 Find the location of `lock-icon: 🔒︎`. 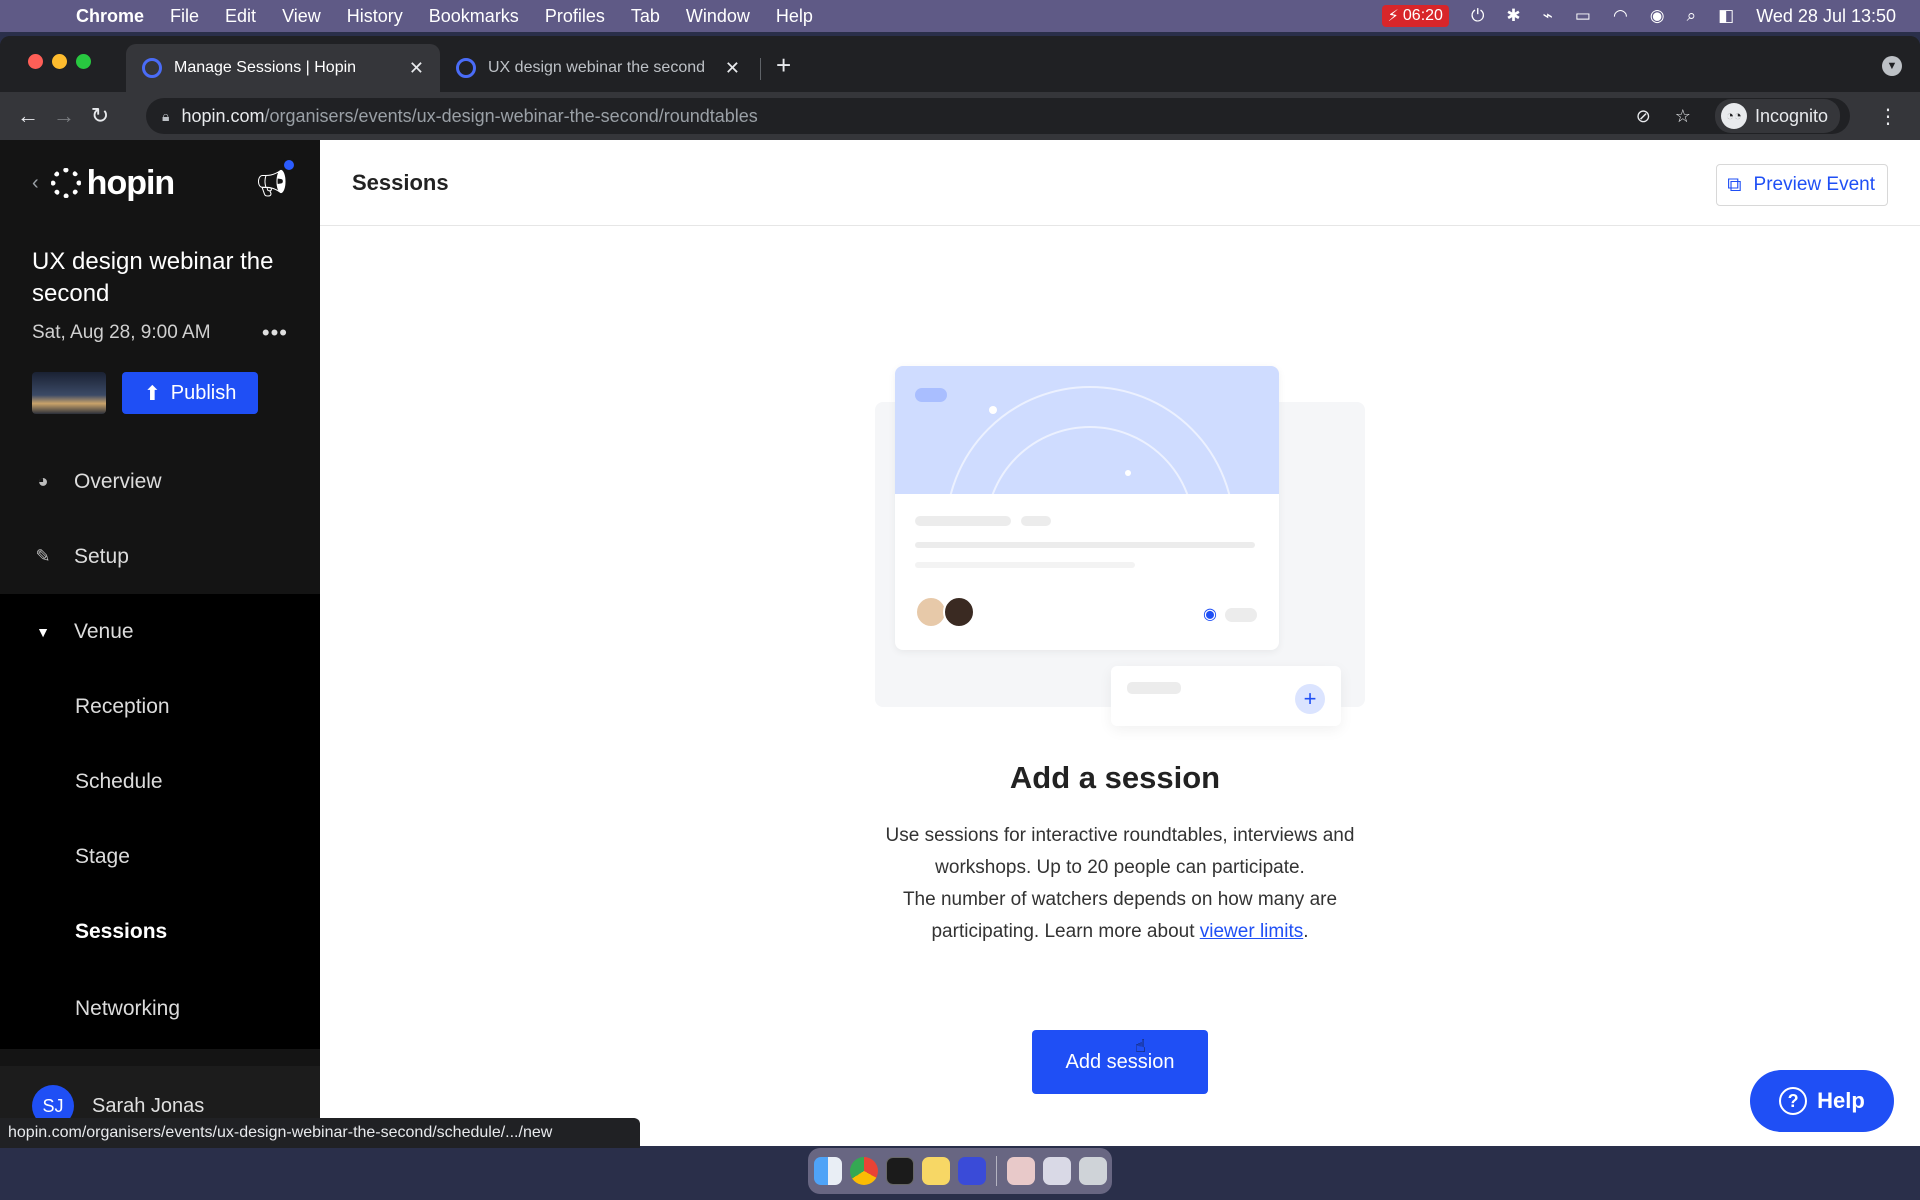

lock-icon: 🔒︎ is located at coordinates (165, 116).